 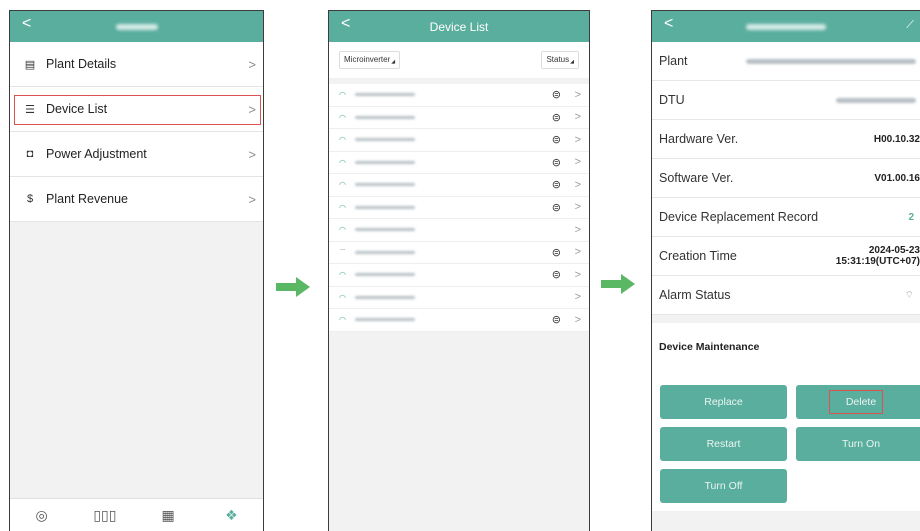 I want to click on power-adjust-icon: ◘, so click(x=30, y=154).